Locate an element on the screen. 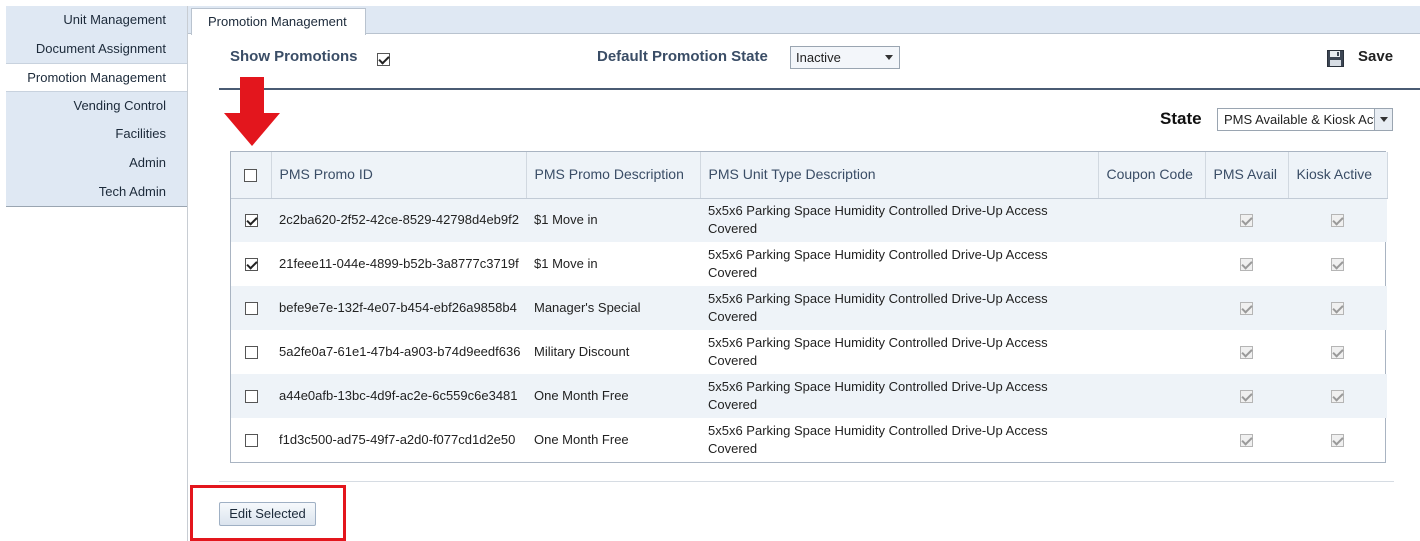  save-button: Save is located at coordinates (1375, 56).